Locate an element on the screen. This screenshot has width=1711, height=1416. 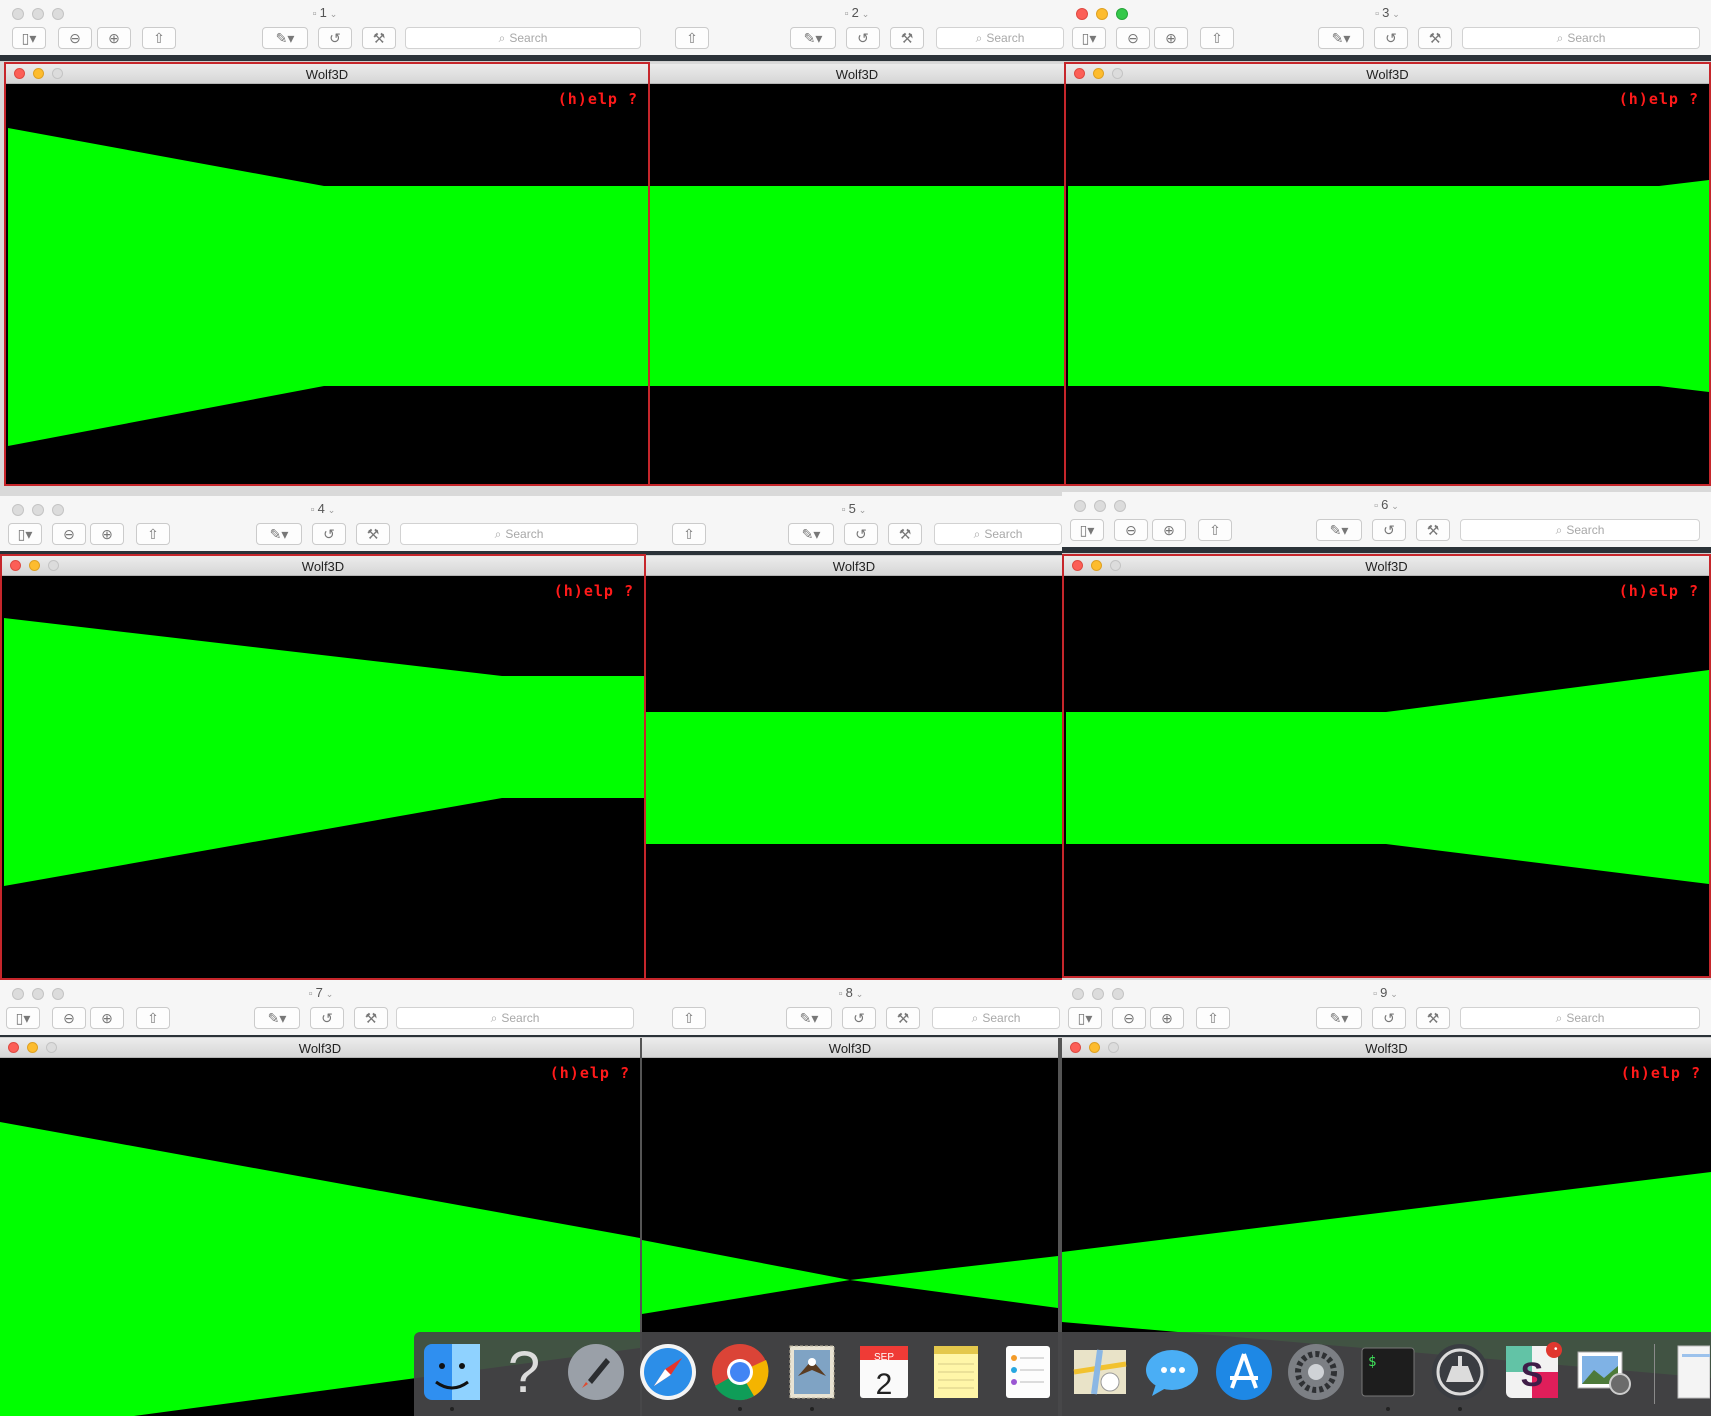
preview-window-8: ▫ 8 ⌄ ⇧ ✎▾ ↺ ⚒ ⌕ Search is located at coordinates (851, 1009).